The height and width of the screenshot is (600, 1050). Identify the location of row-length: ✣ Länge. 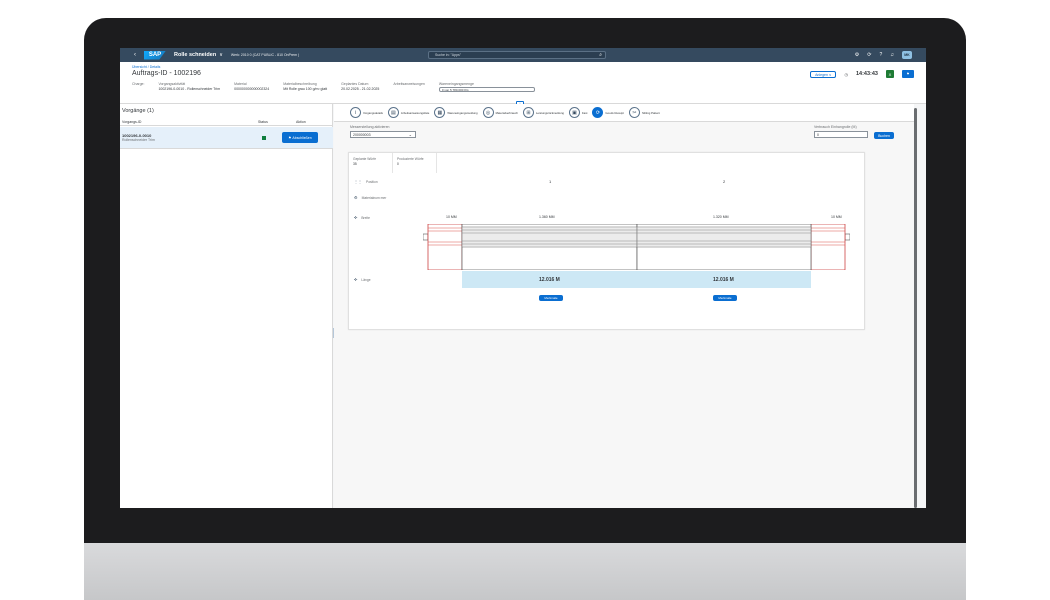
(362, 279).